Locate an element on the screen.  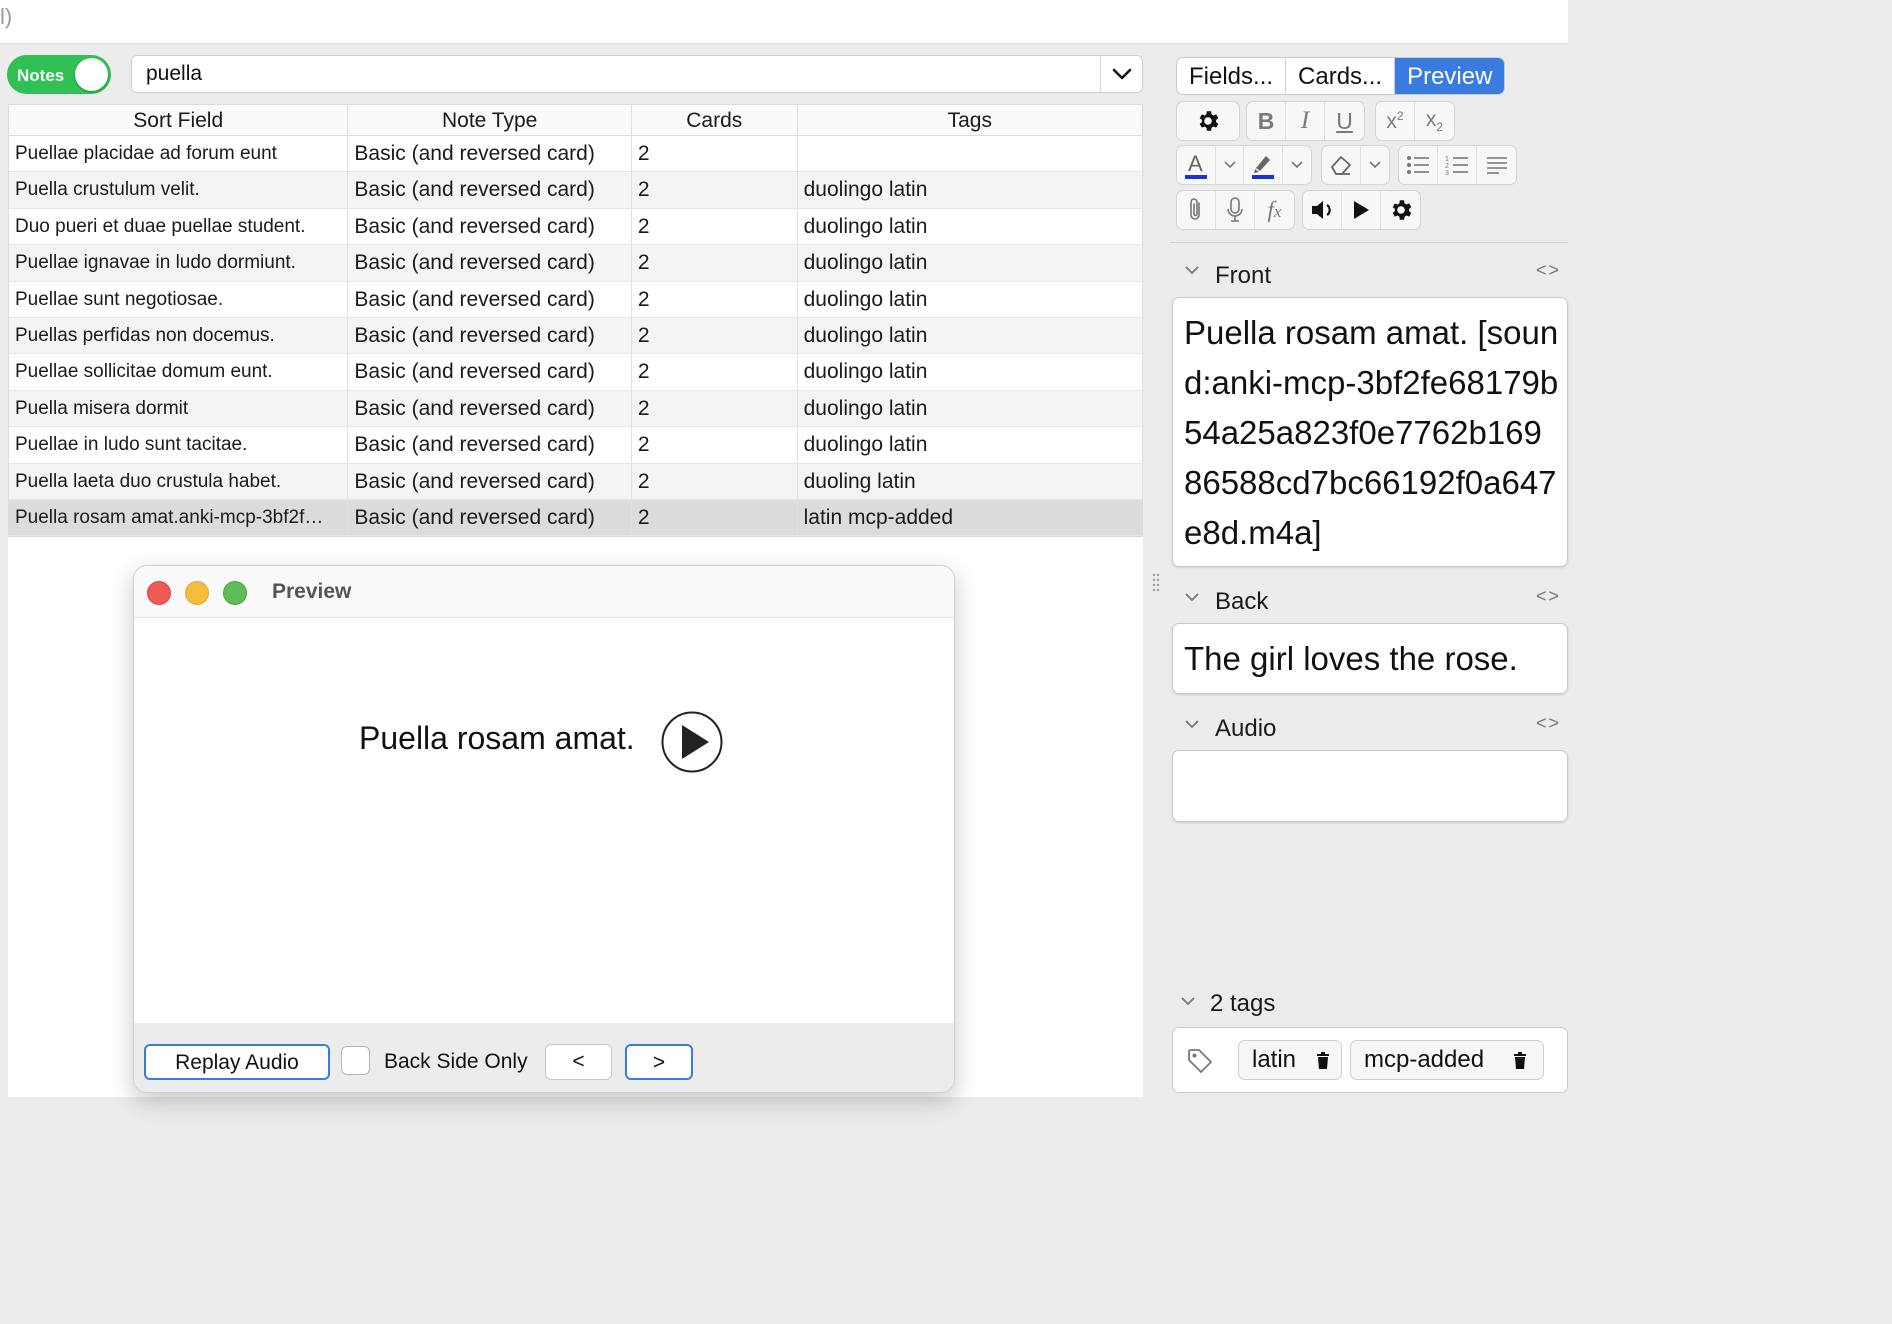
tags-count-label: 2 tags is located at coordinates (1243, 1003).